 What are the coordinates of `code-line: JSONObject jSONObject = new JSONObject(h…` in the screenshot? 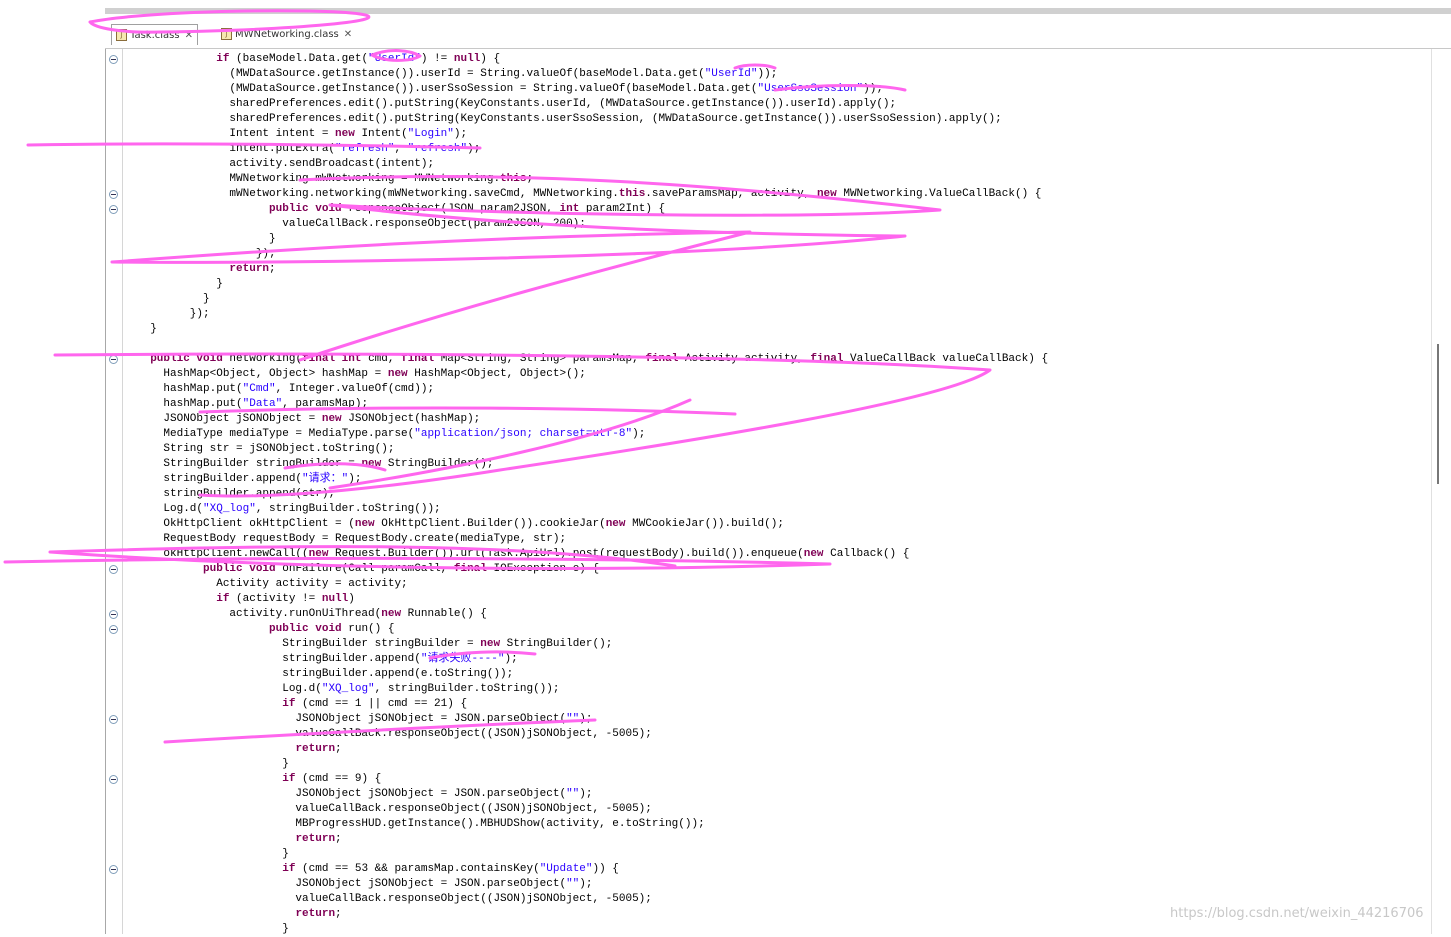 It's located at (592, 419).